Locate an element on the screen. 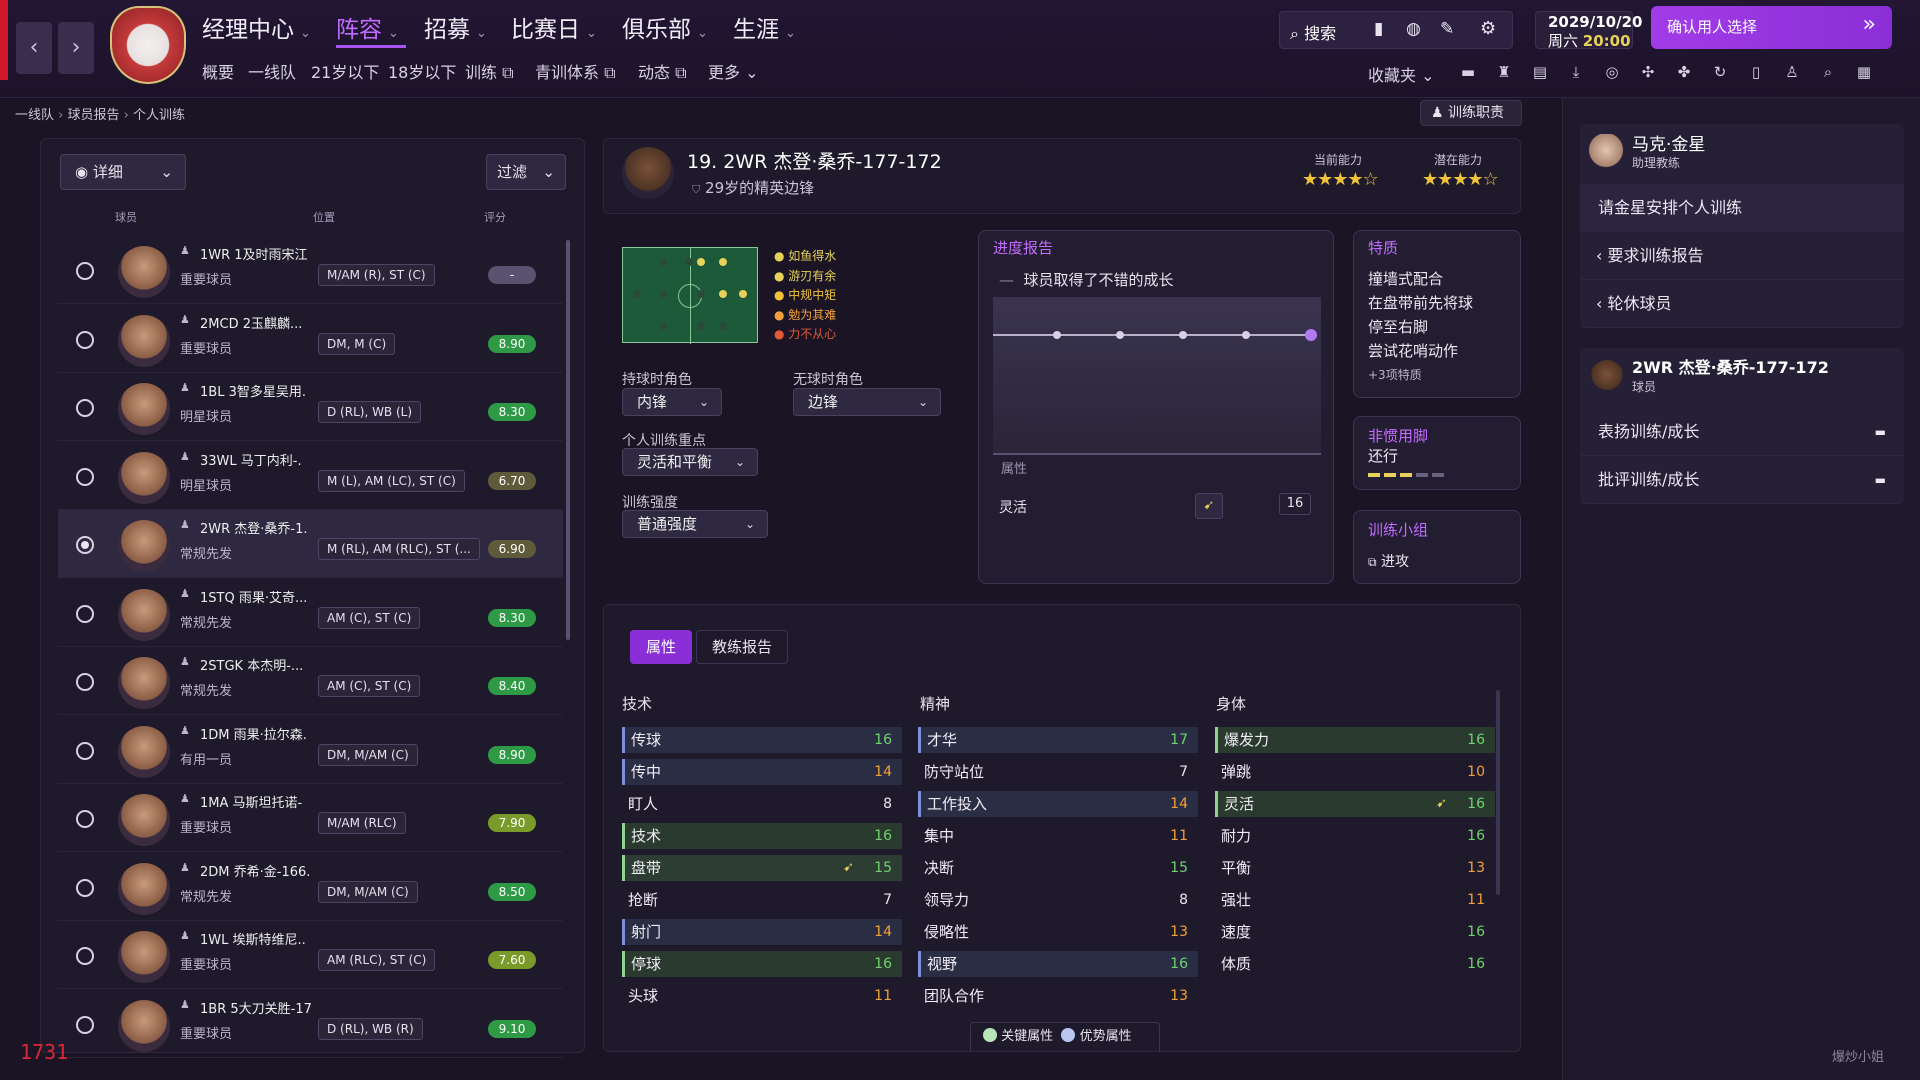  player-row: ♟ 1DM 雨果·拉尔森. 有用一员 DM, M/AM (C) 8.90 is located at coordinates (310, 750).